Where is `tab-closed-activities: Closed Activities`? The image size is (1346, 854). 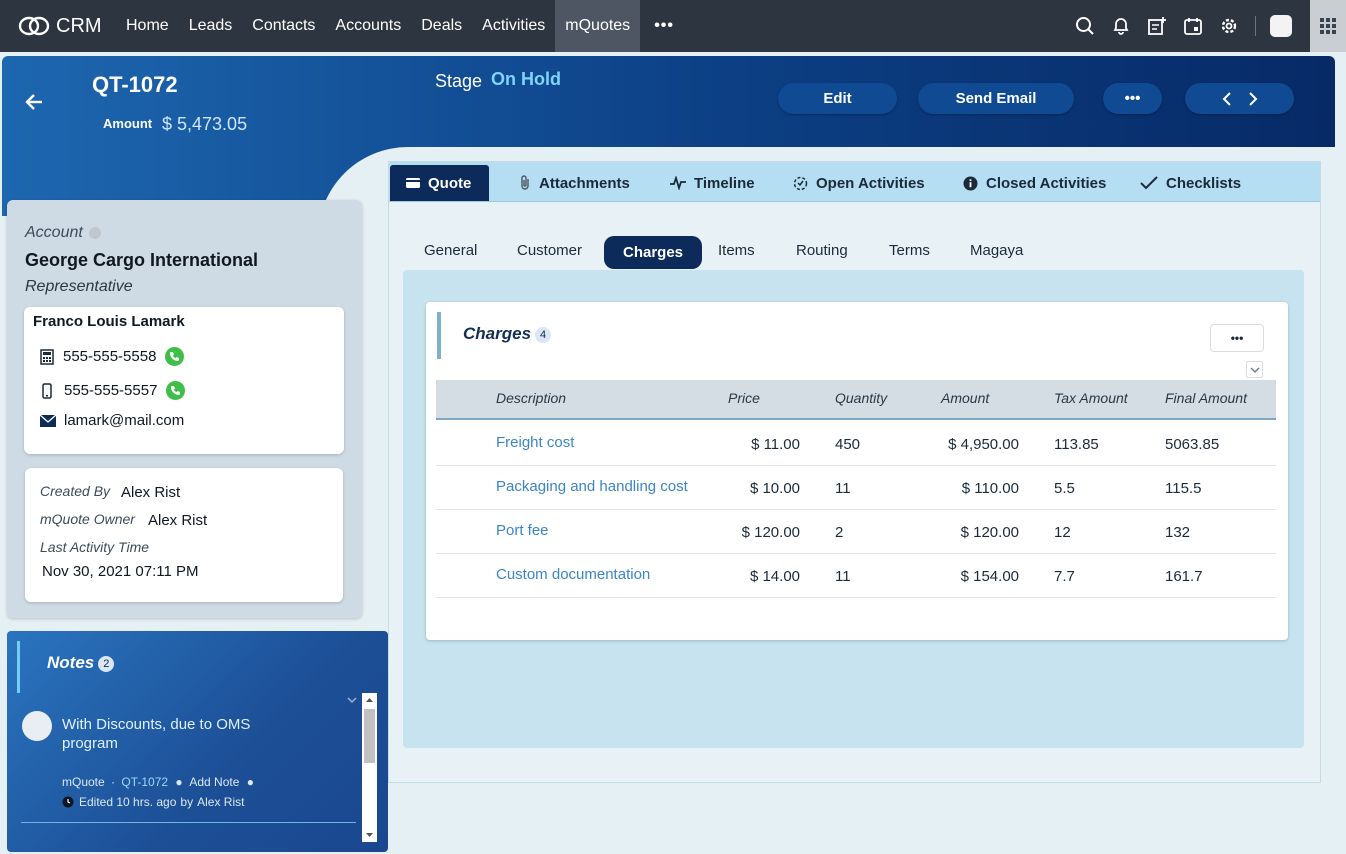 tab-closed-activities: Closed Activities is located at coordinates (1034, 183).